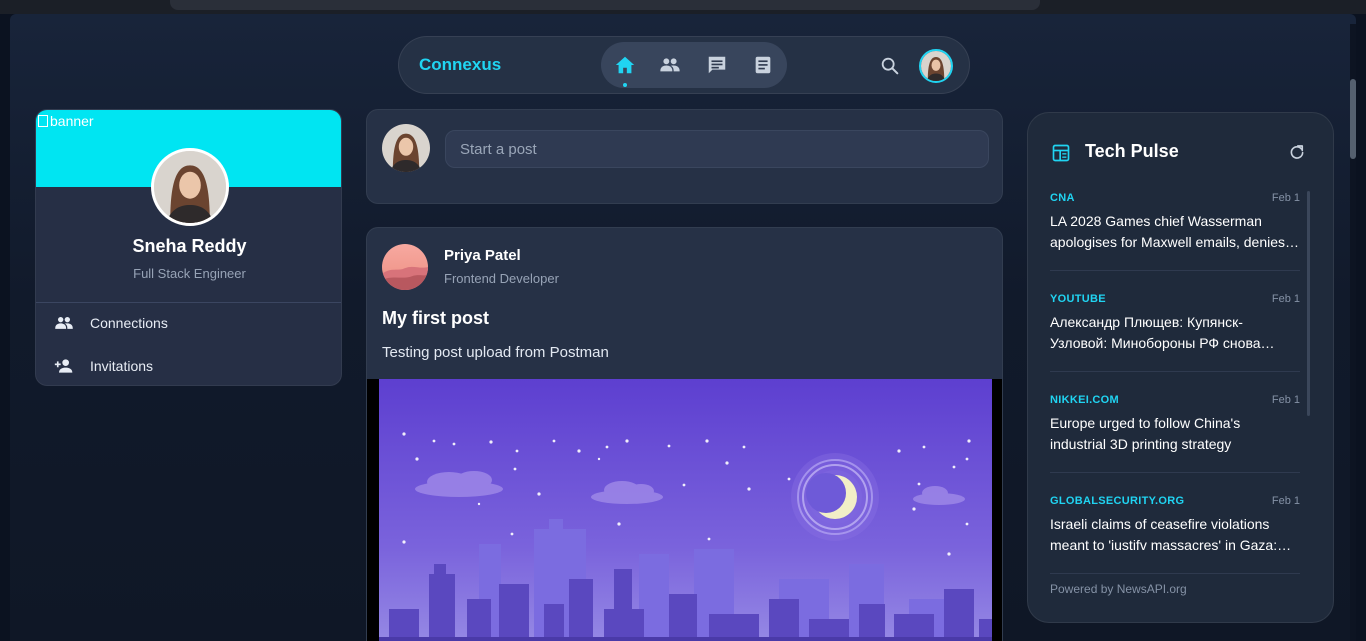 The height and width of the screenshot is (641, 1366). I want to click on page-scrollbar, so click(1353, 332).